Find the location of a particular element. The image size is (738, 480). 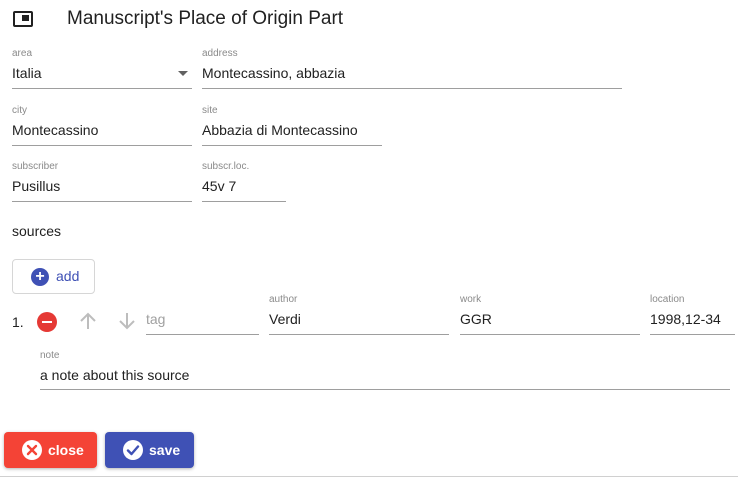

area-value: Italia is located at coordinates (27, 73).